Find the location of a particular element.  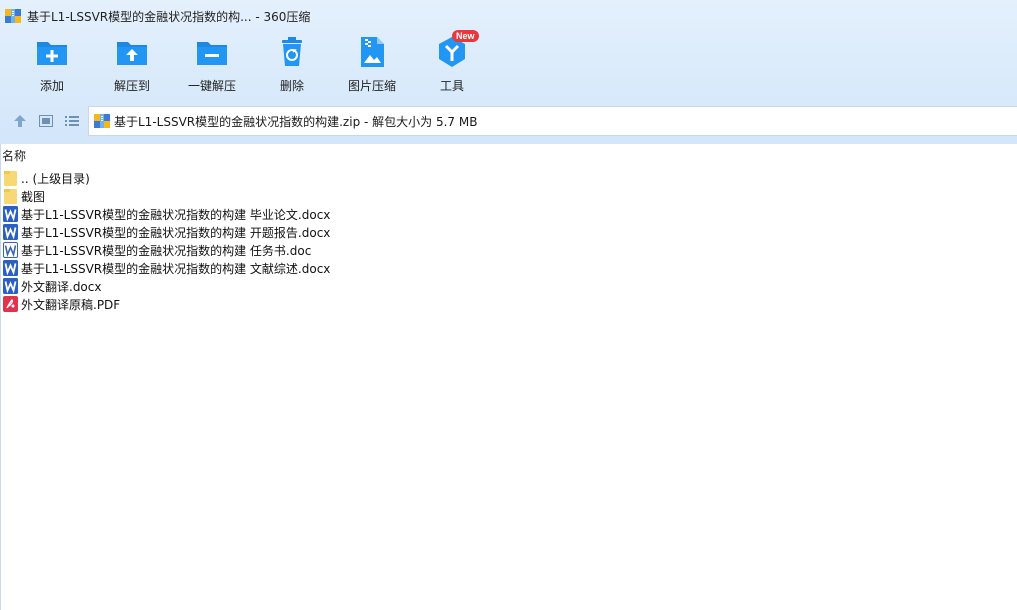

list-item: 外文翻译原稿.PDF is located at coordinates (61, 304).